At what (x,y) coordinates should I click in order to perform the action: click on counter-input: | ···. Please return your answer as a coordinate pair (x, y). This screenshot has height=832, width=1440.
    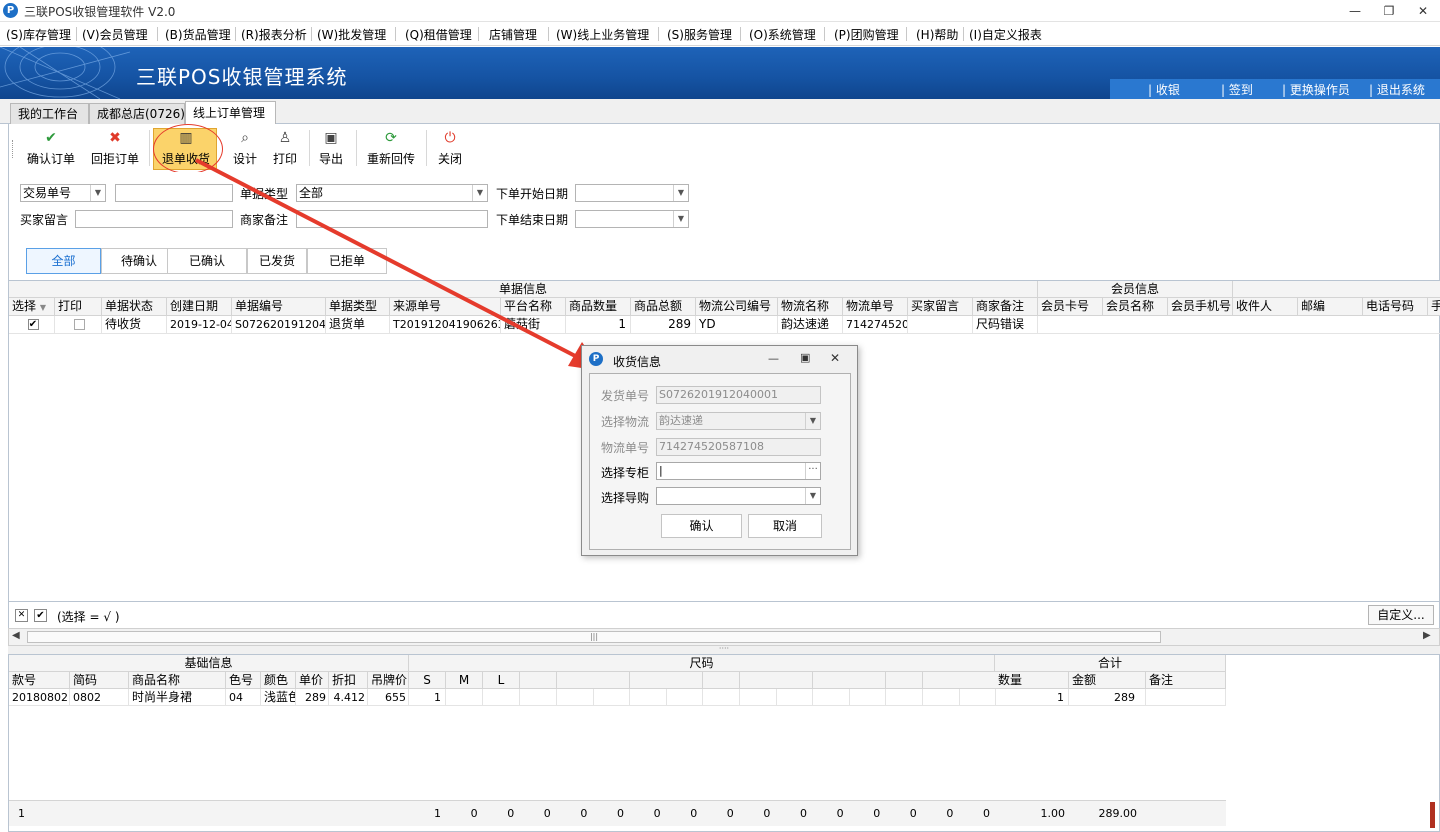
    Looking at the image, I should click on (738, 471).